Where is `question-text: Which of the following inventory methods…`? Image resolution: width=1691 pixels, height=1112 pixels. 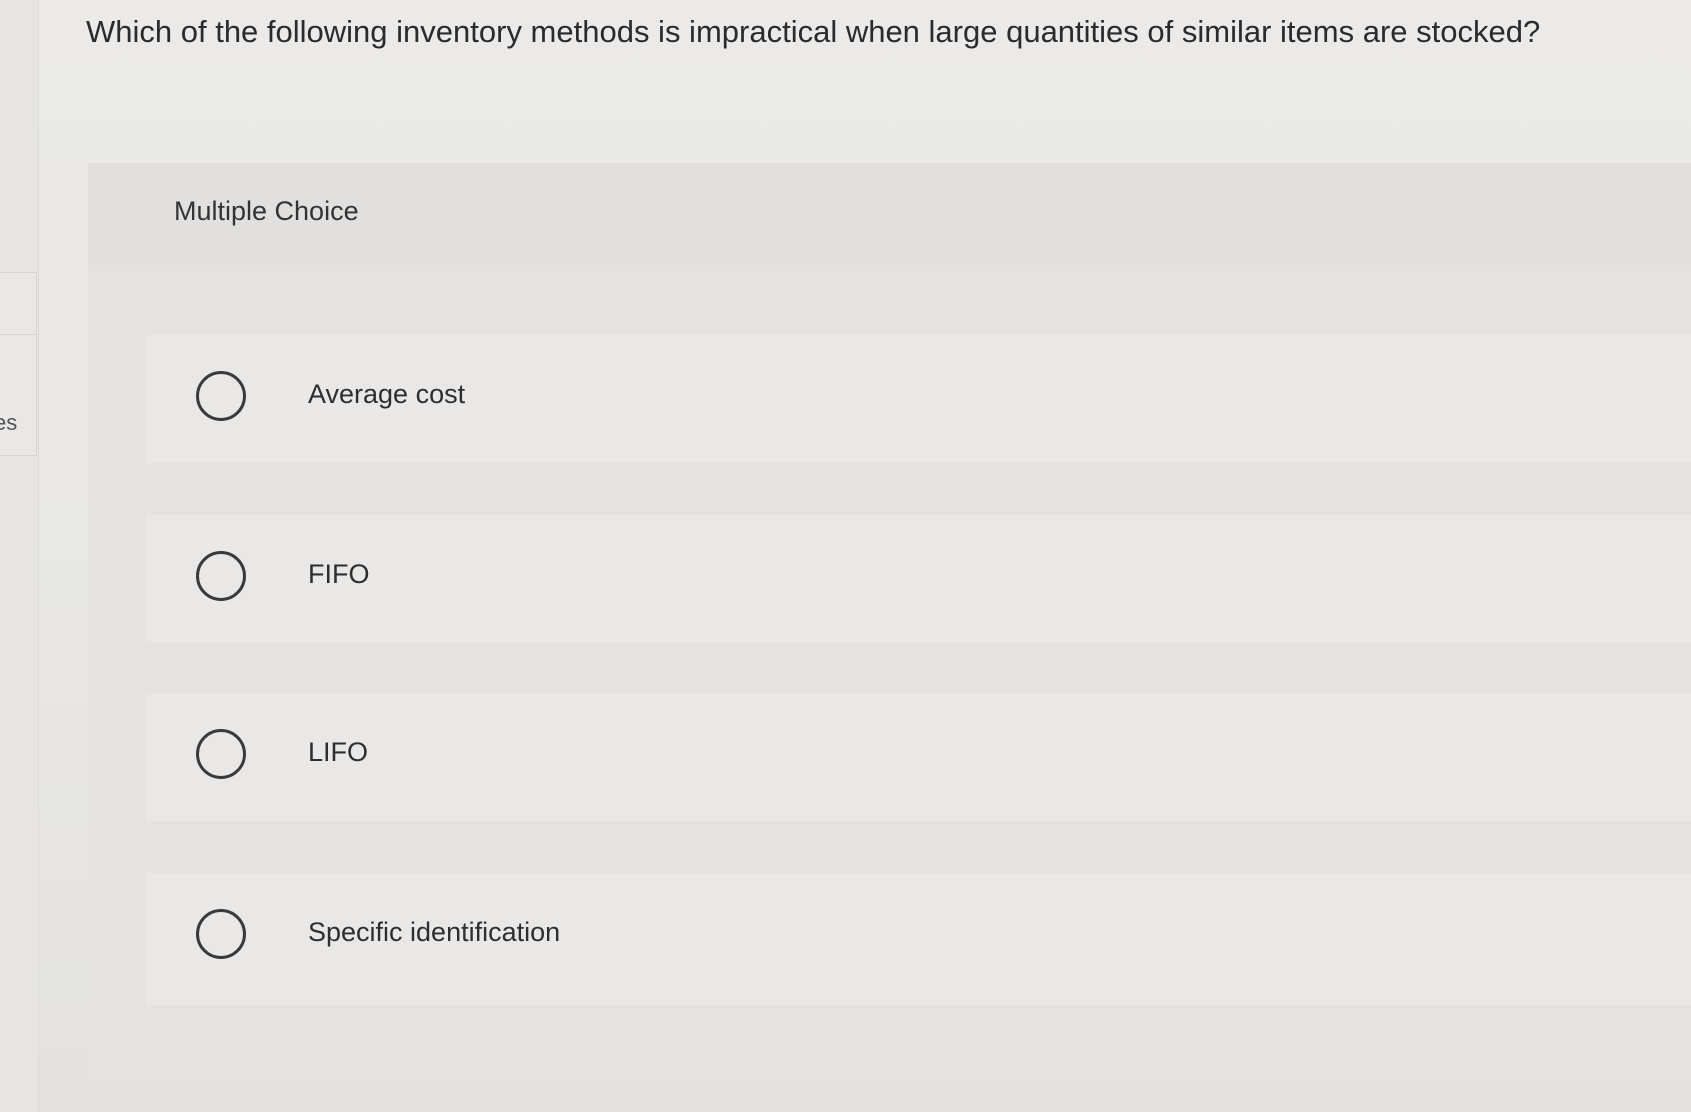 question-text: Which of the following inventory methods… is located at coordinates (813, 31).